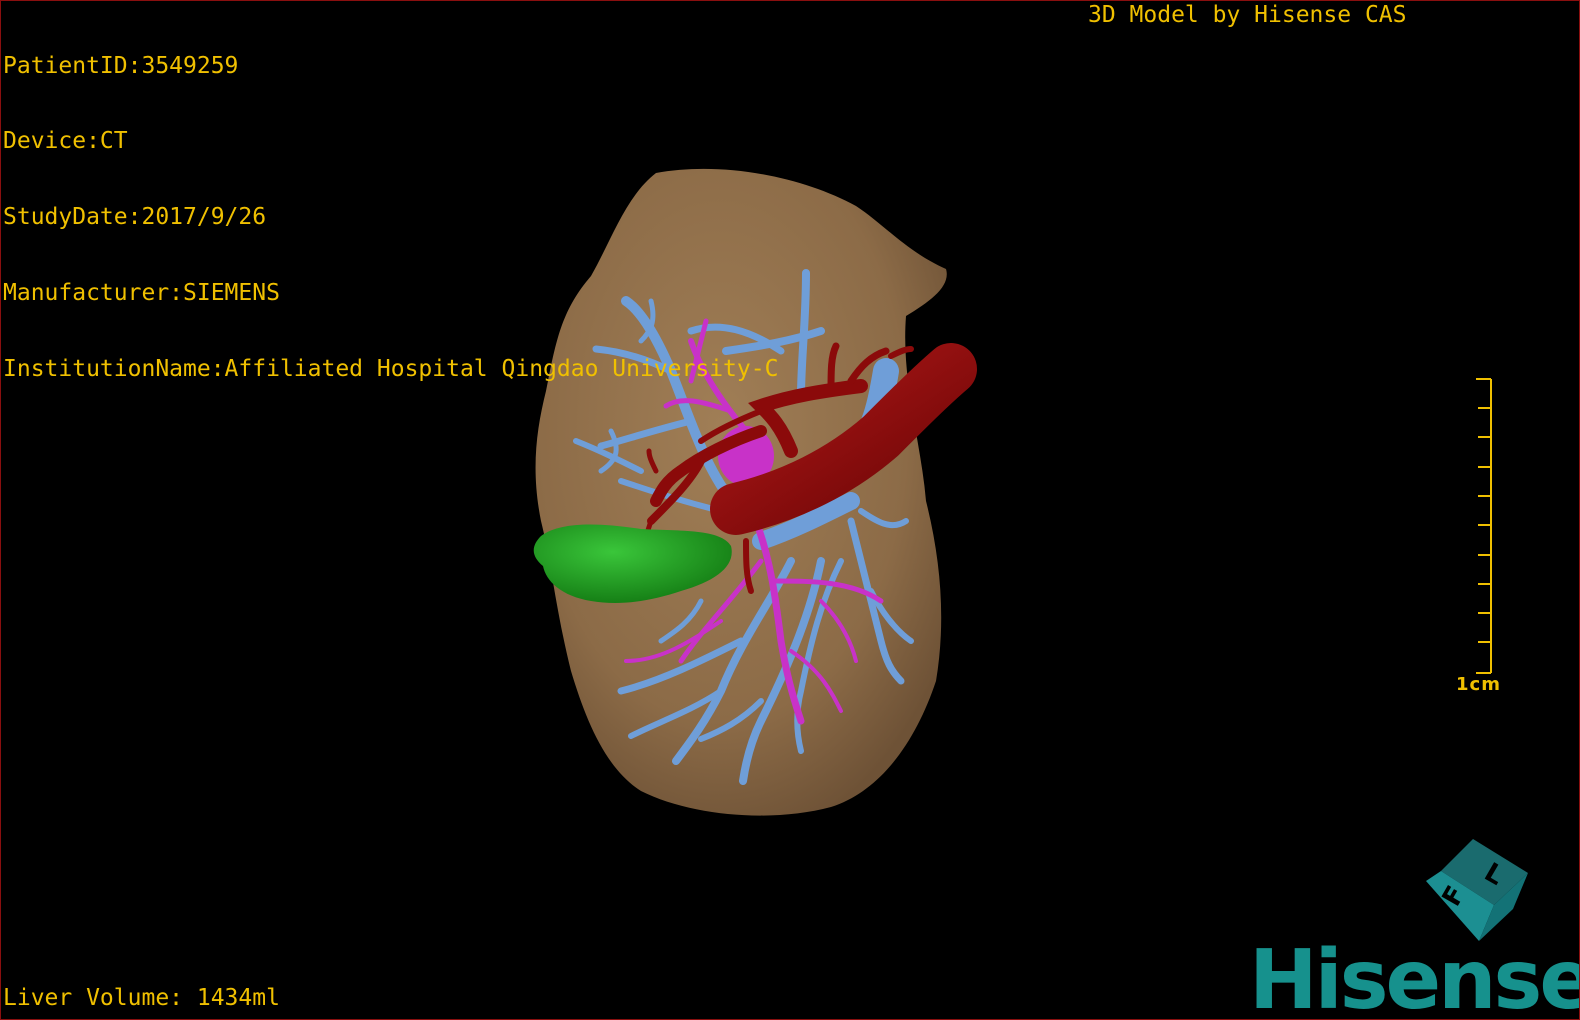 The width and height of the screenshot is (1580, 1020). I want to click on scale-bar, so click(1484, 526).